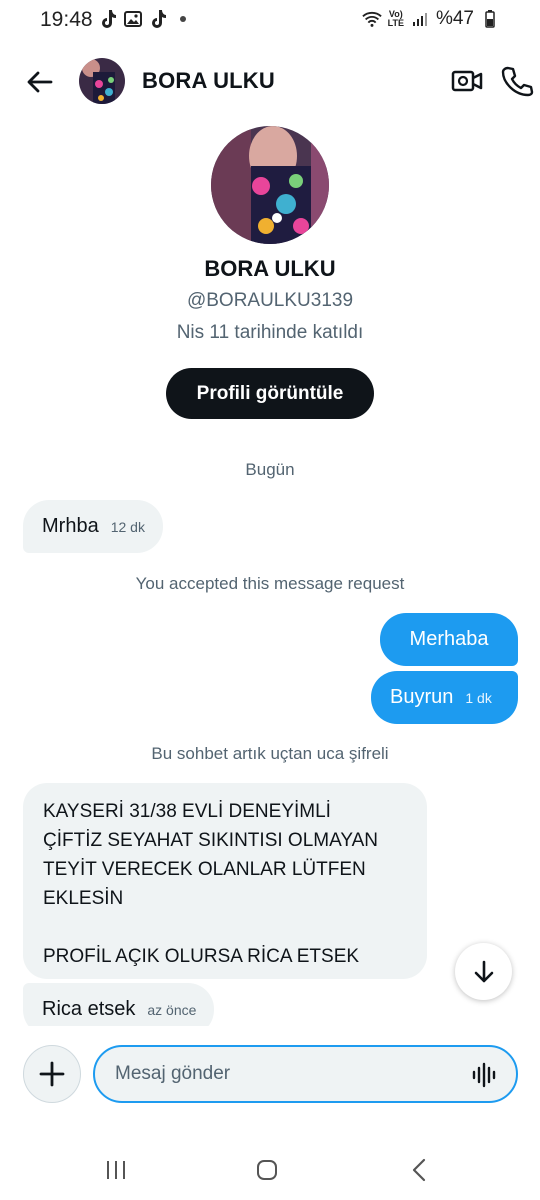 Image resolution: width=540 pixels, height=1200 pixels. Describe the element at coordinates (454, 18) in the screenshot. I see `battery-text: %47` at that location.